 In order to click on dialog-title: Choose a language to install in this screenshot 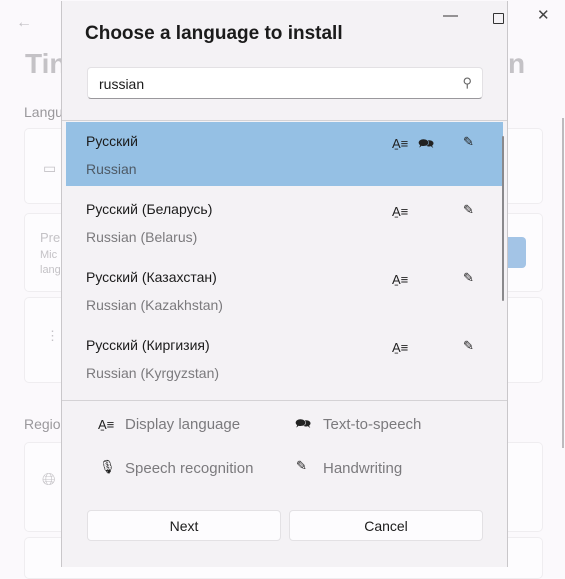, I will do `click(214, 33)`.